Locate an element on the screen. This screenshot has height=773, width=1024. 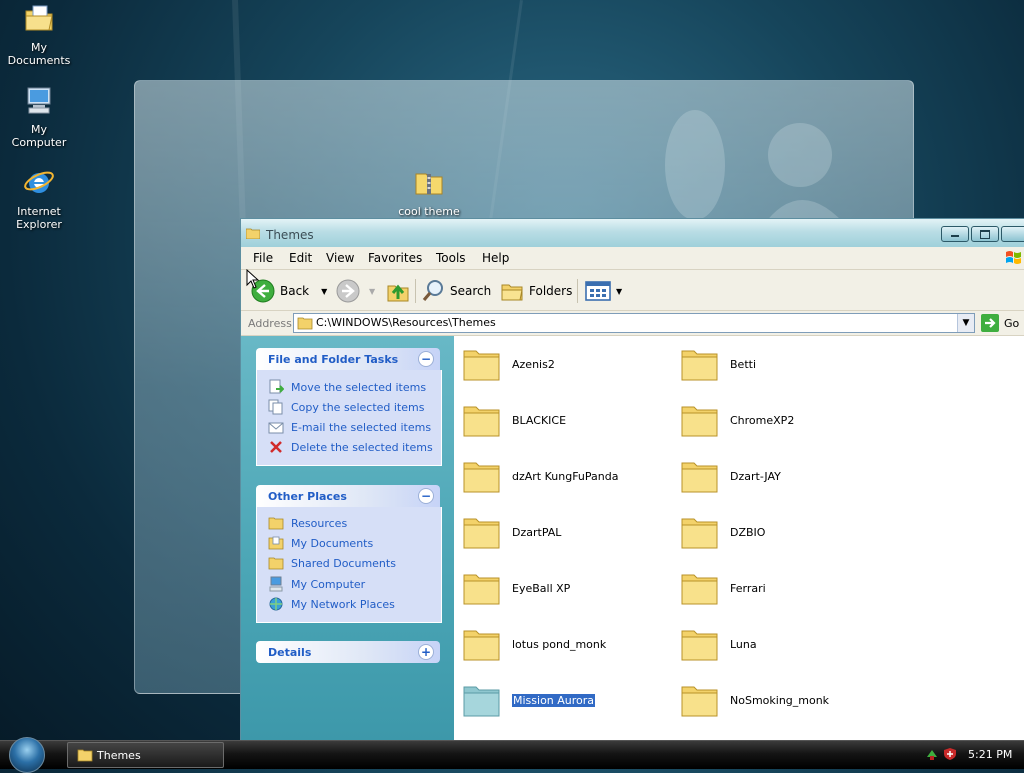
menu-help: Help is located at coordinates (495, 258).